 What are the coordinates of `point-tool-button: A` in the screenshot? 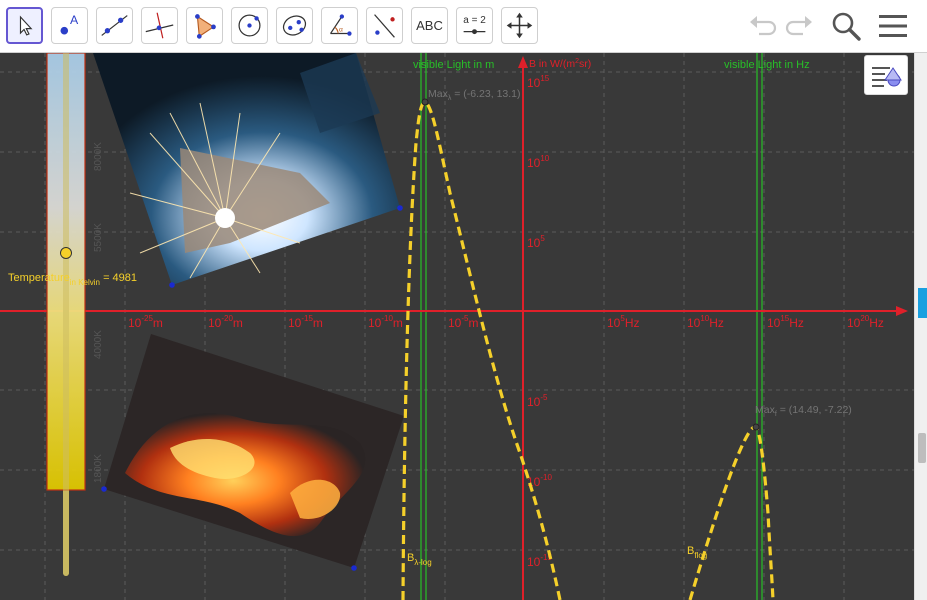 It's located at (69, 25).